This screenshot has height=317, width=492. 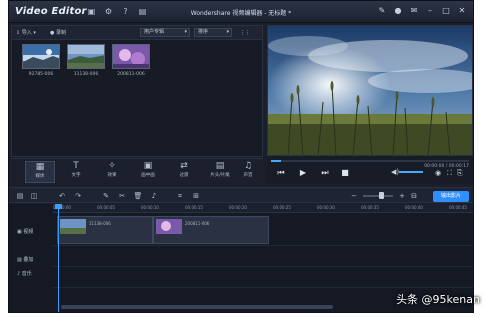 What do you see at coordinates (148, 172) in the screenshot?
I see `tab-pip: ▣ 画中画` at bounding box center [148, 172].